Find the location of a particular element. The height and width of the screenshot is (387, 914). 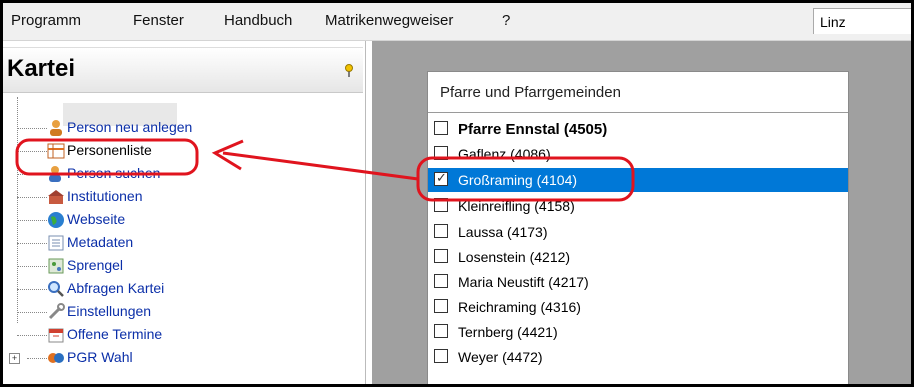

list-item: Ternberg (4421) is located at coordinates (638, 332).